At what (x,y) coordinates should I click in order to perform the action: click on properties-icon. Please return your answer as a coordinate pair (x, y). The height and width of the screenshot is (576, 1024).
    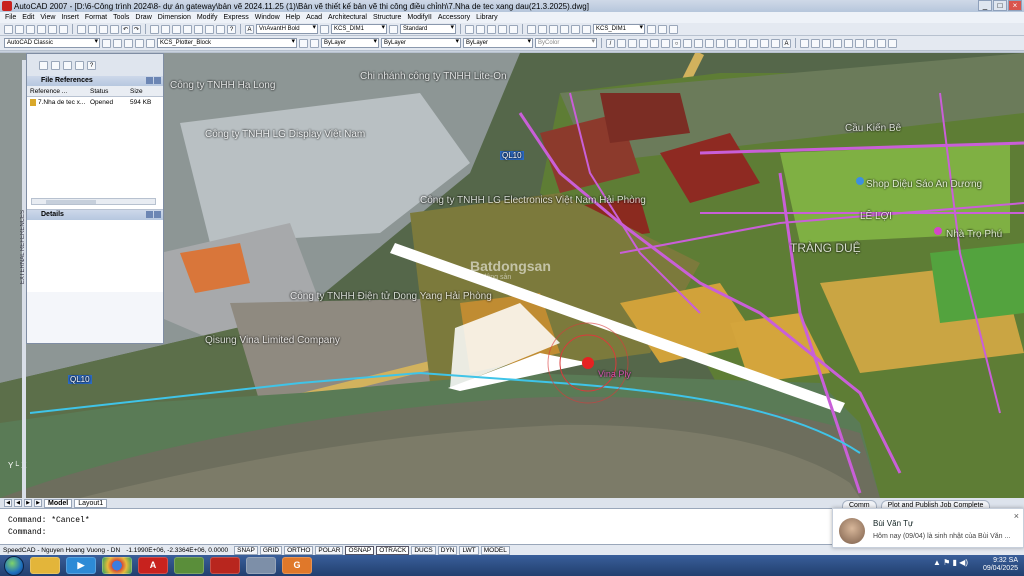
    Looking at the image, I should click on (198, 29).